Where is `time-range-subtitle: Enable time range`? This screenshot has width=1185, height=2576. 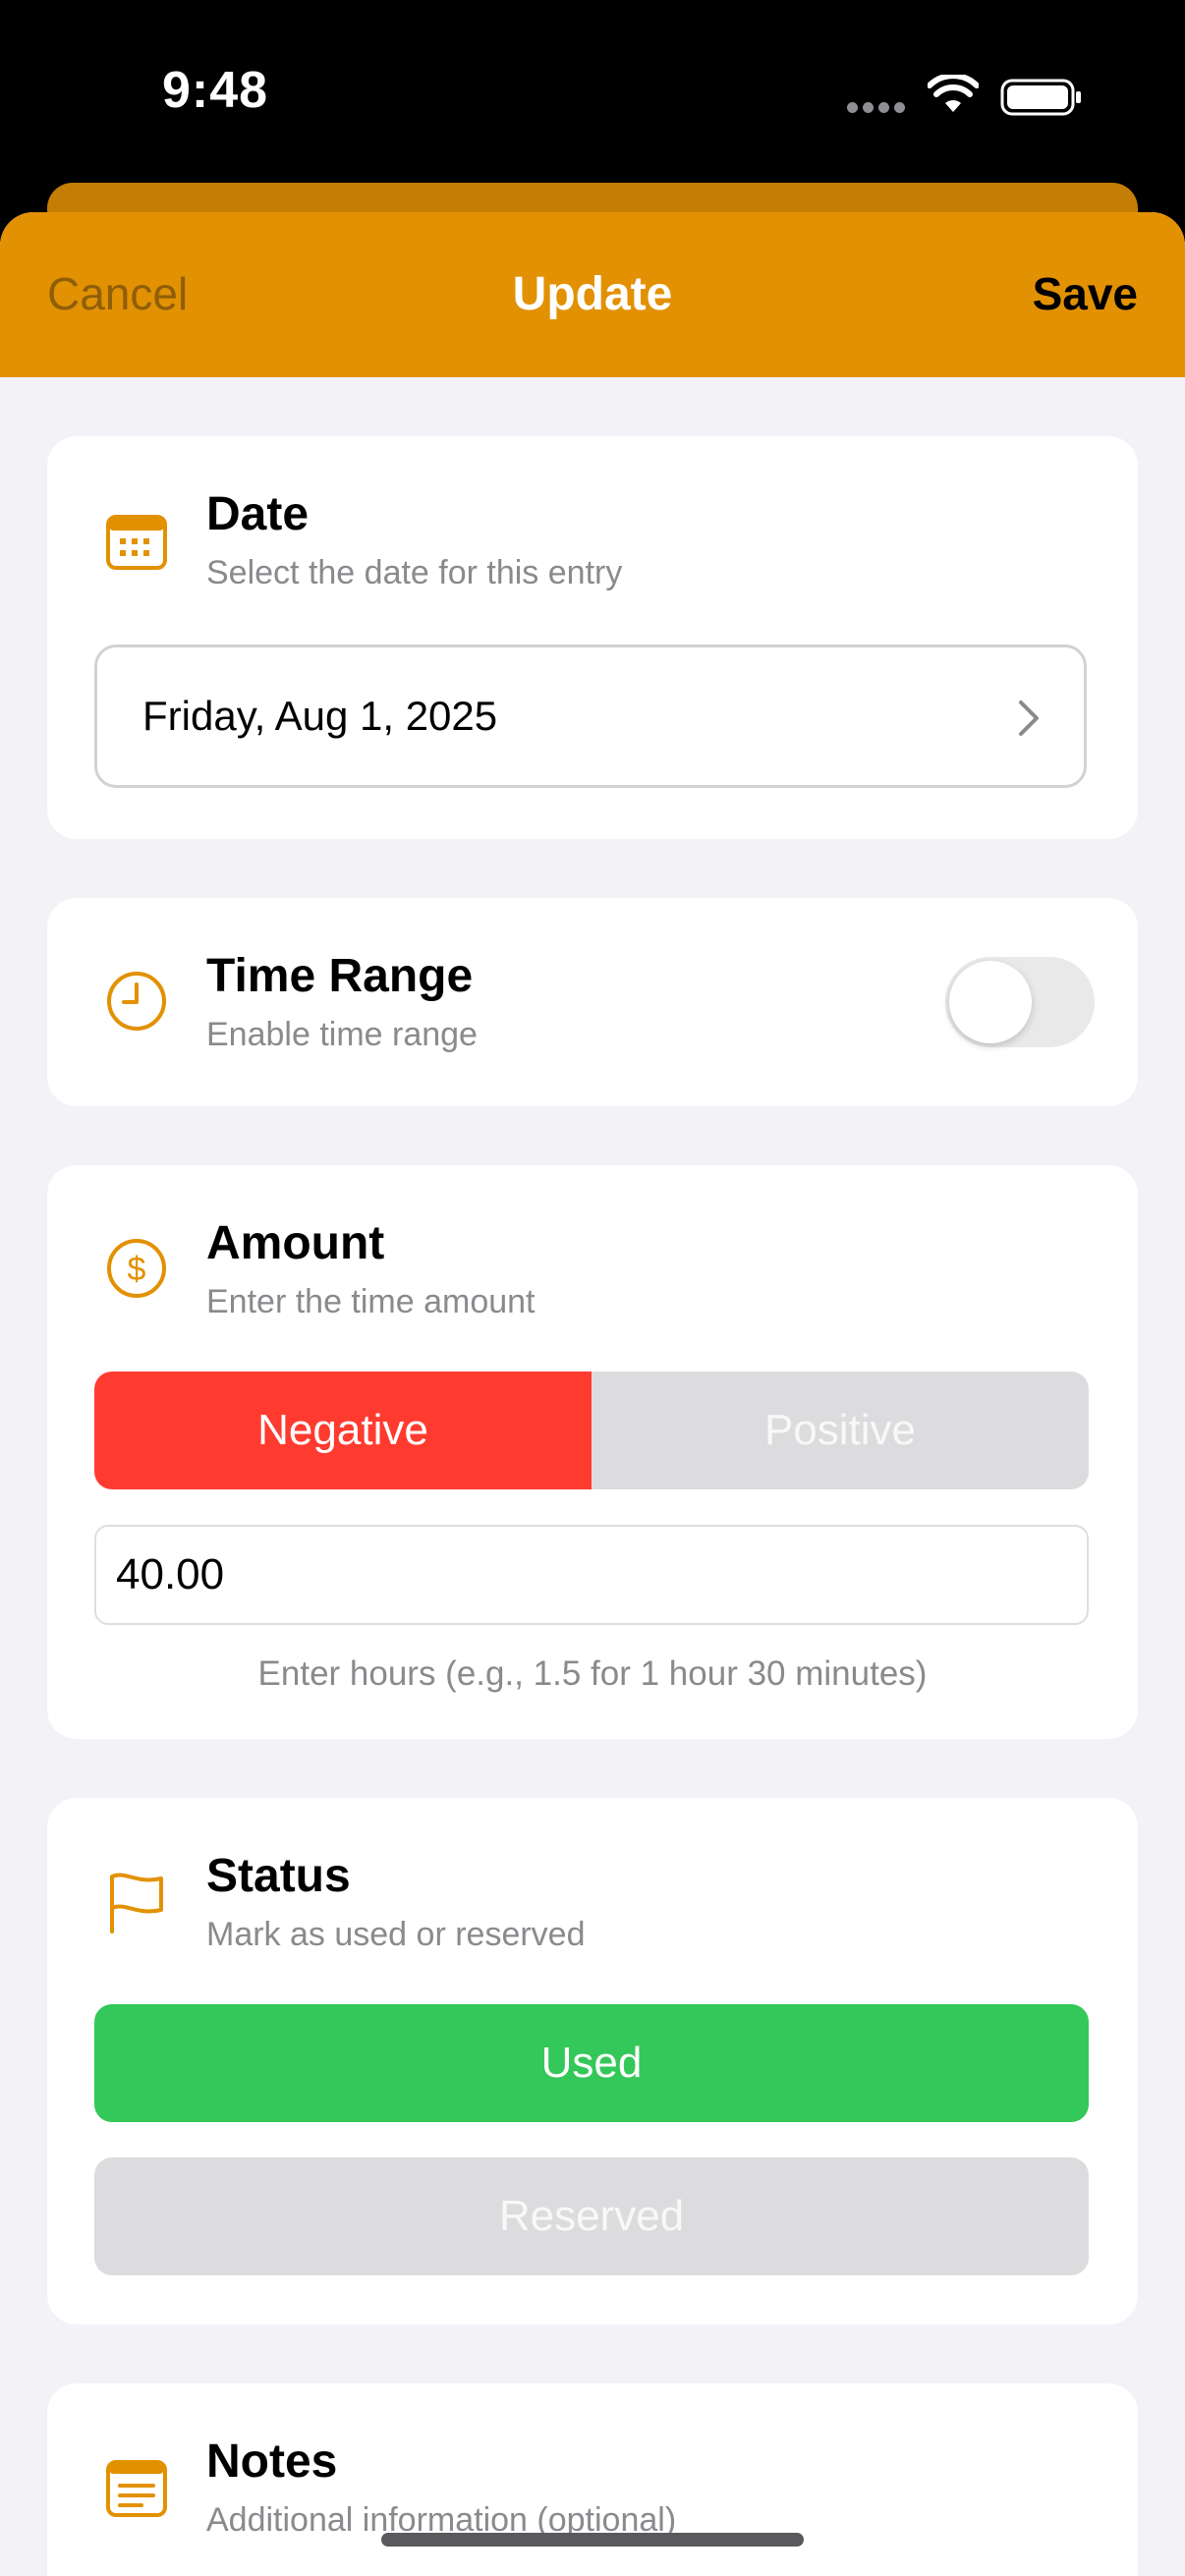 time-range-subtitle: Enable time range is located at coordinates (342, 1034).